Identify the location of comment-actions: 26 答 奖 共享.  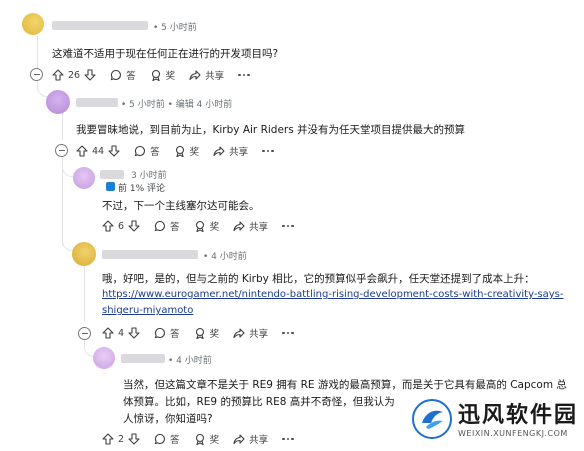
(151, 75).